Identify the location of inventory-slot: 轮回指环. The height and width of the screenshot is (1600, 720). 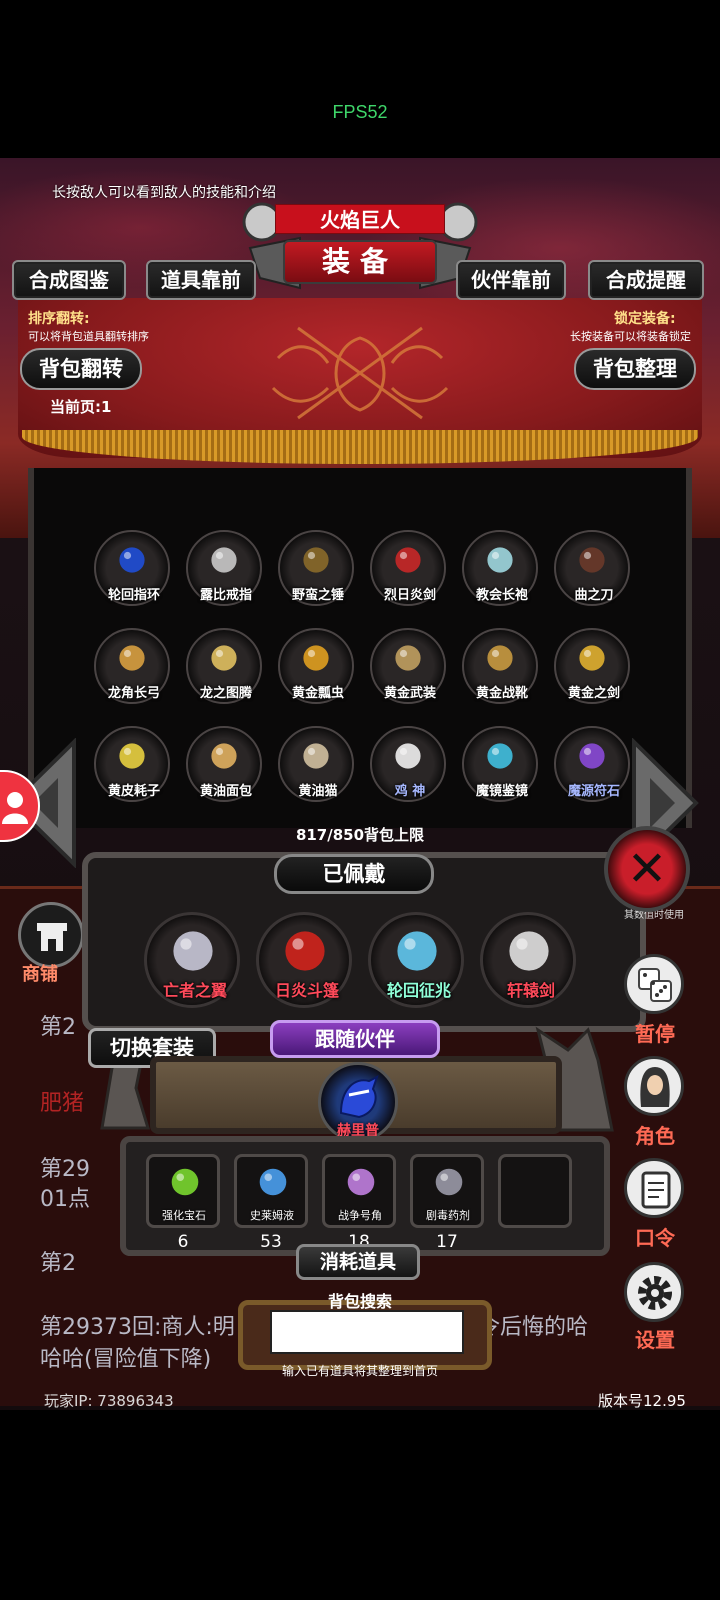
(132, 568).